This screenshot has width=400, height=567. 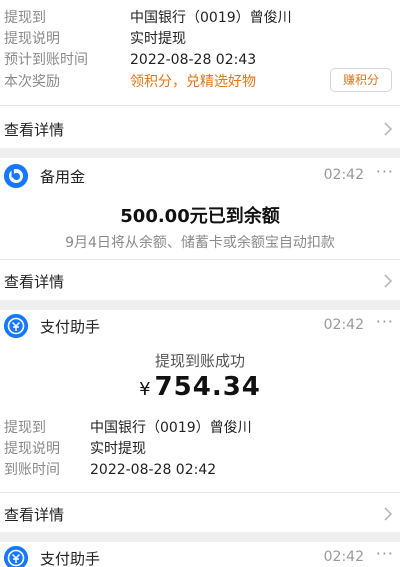 What do you see at coordinates (200, 216) in the screenshot?
I see `balance-headline: 500.00元已到余额` at bounding box center [200, 216].